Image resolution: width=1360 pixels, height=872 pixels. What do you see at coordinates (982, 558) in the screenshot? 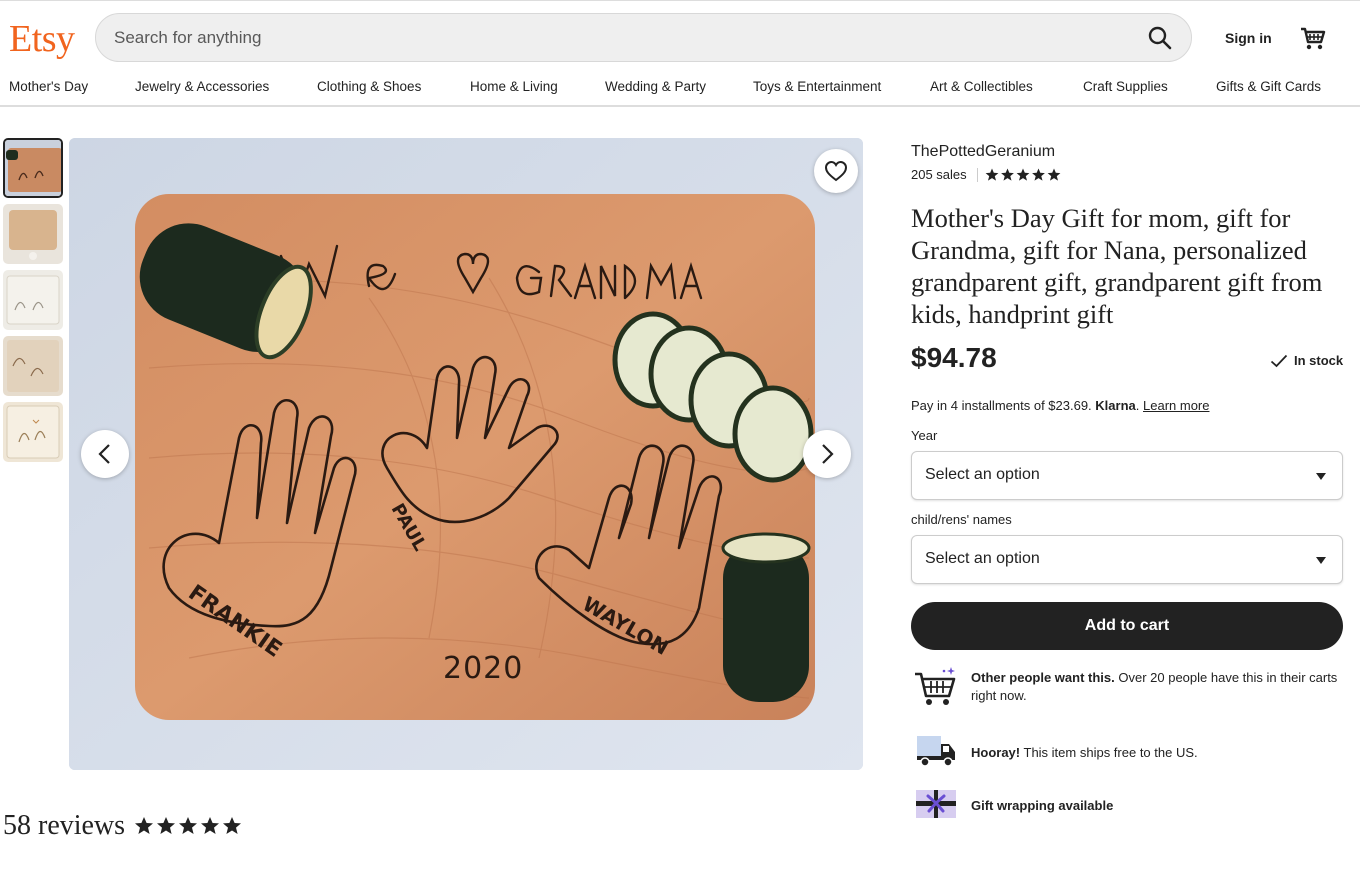
I see `names-select-value: Select an option` at bounding box center [982, 558].